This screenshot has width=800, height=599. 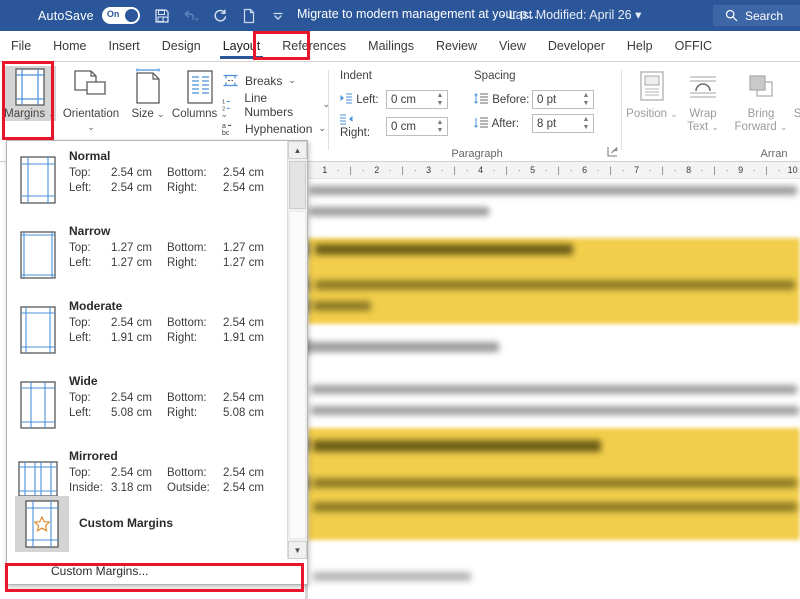 I want to click on tab-review: Review, so click(x=456, y=46).